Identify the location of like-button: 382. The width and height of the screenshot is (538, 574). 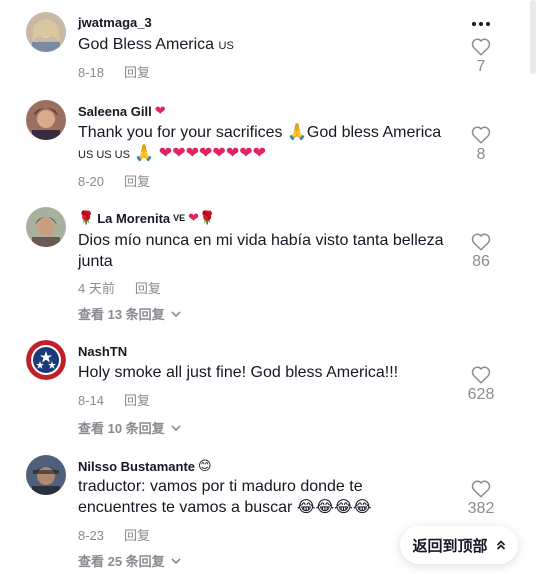
(481, 499).